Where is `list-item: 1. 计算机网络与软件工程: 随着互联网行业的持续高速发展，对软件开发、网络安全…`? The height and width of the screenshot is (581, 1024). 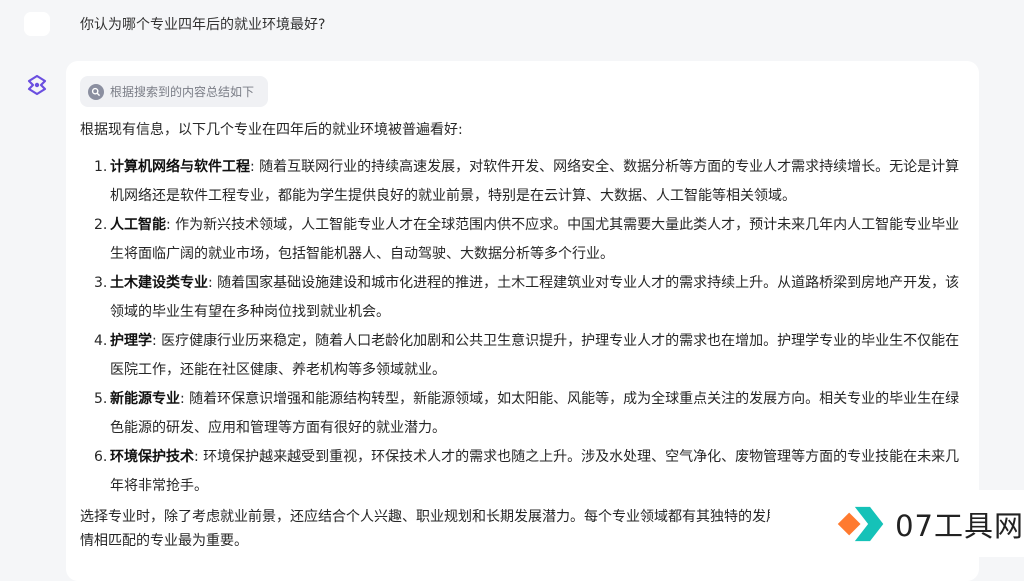
list-item: 1. 计算机网络与软件工程: 随着互联网行业的持续高速发展，对软件开发、网络安全… is located at coordinates (520, 182).